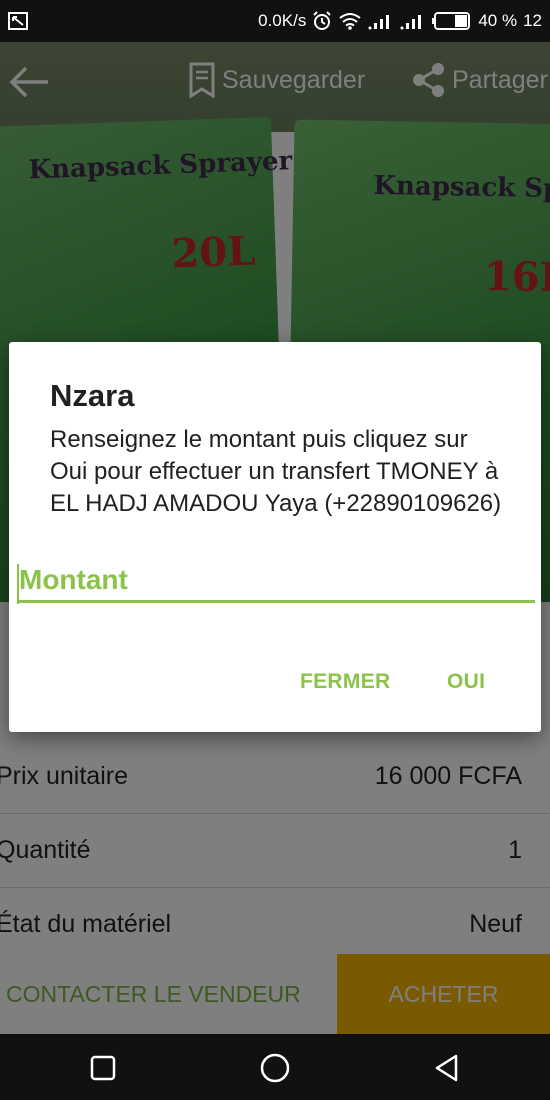 This screenshot has width=550, height=1100. I want to click on network-speed: 0.0K/s, so click(282, 20).